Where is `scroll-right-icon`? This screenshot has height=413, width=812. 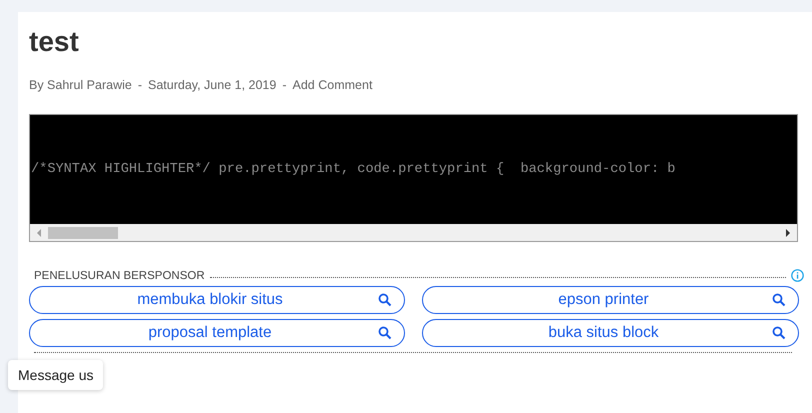 scroll-right-icon is located at coordinates (788, 232).